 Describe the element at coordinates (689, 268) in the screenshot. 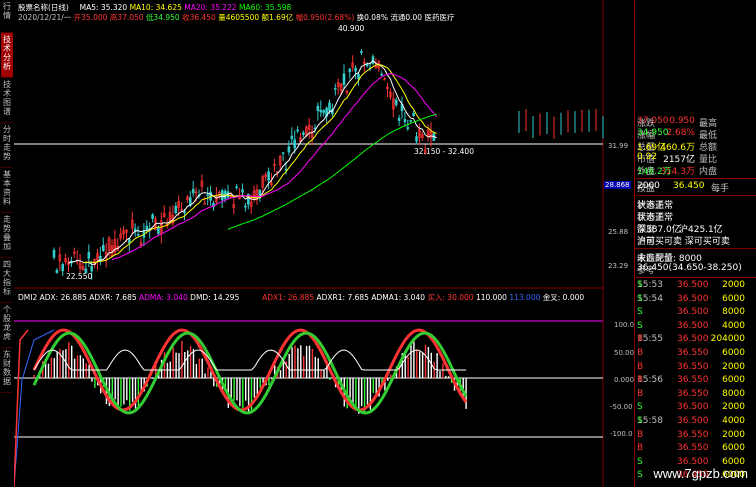

I see `quote-cell: 36.450(34.650-38.250)` at that location.